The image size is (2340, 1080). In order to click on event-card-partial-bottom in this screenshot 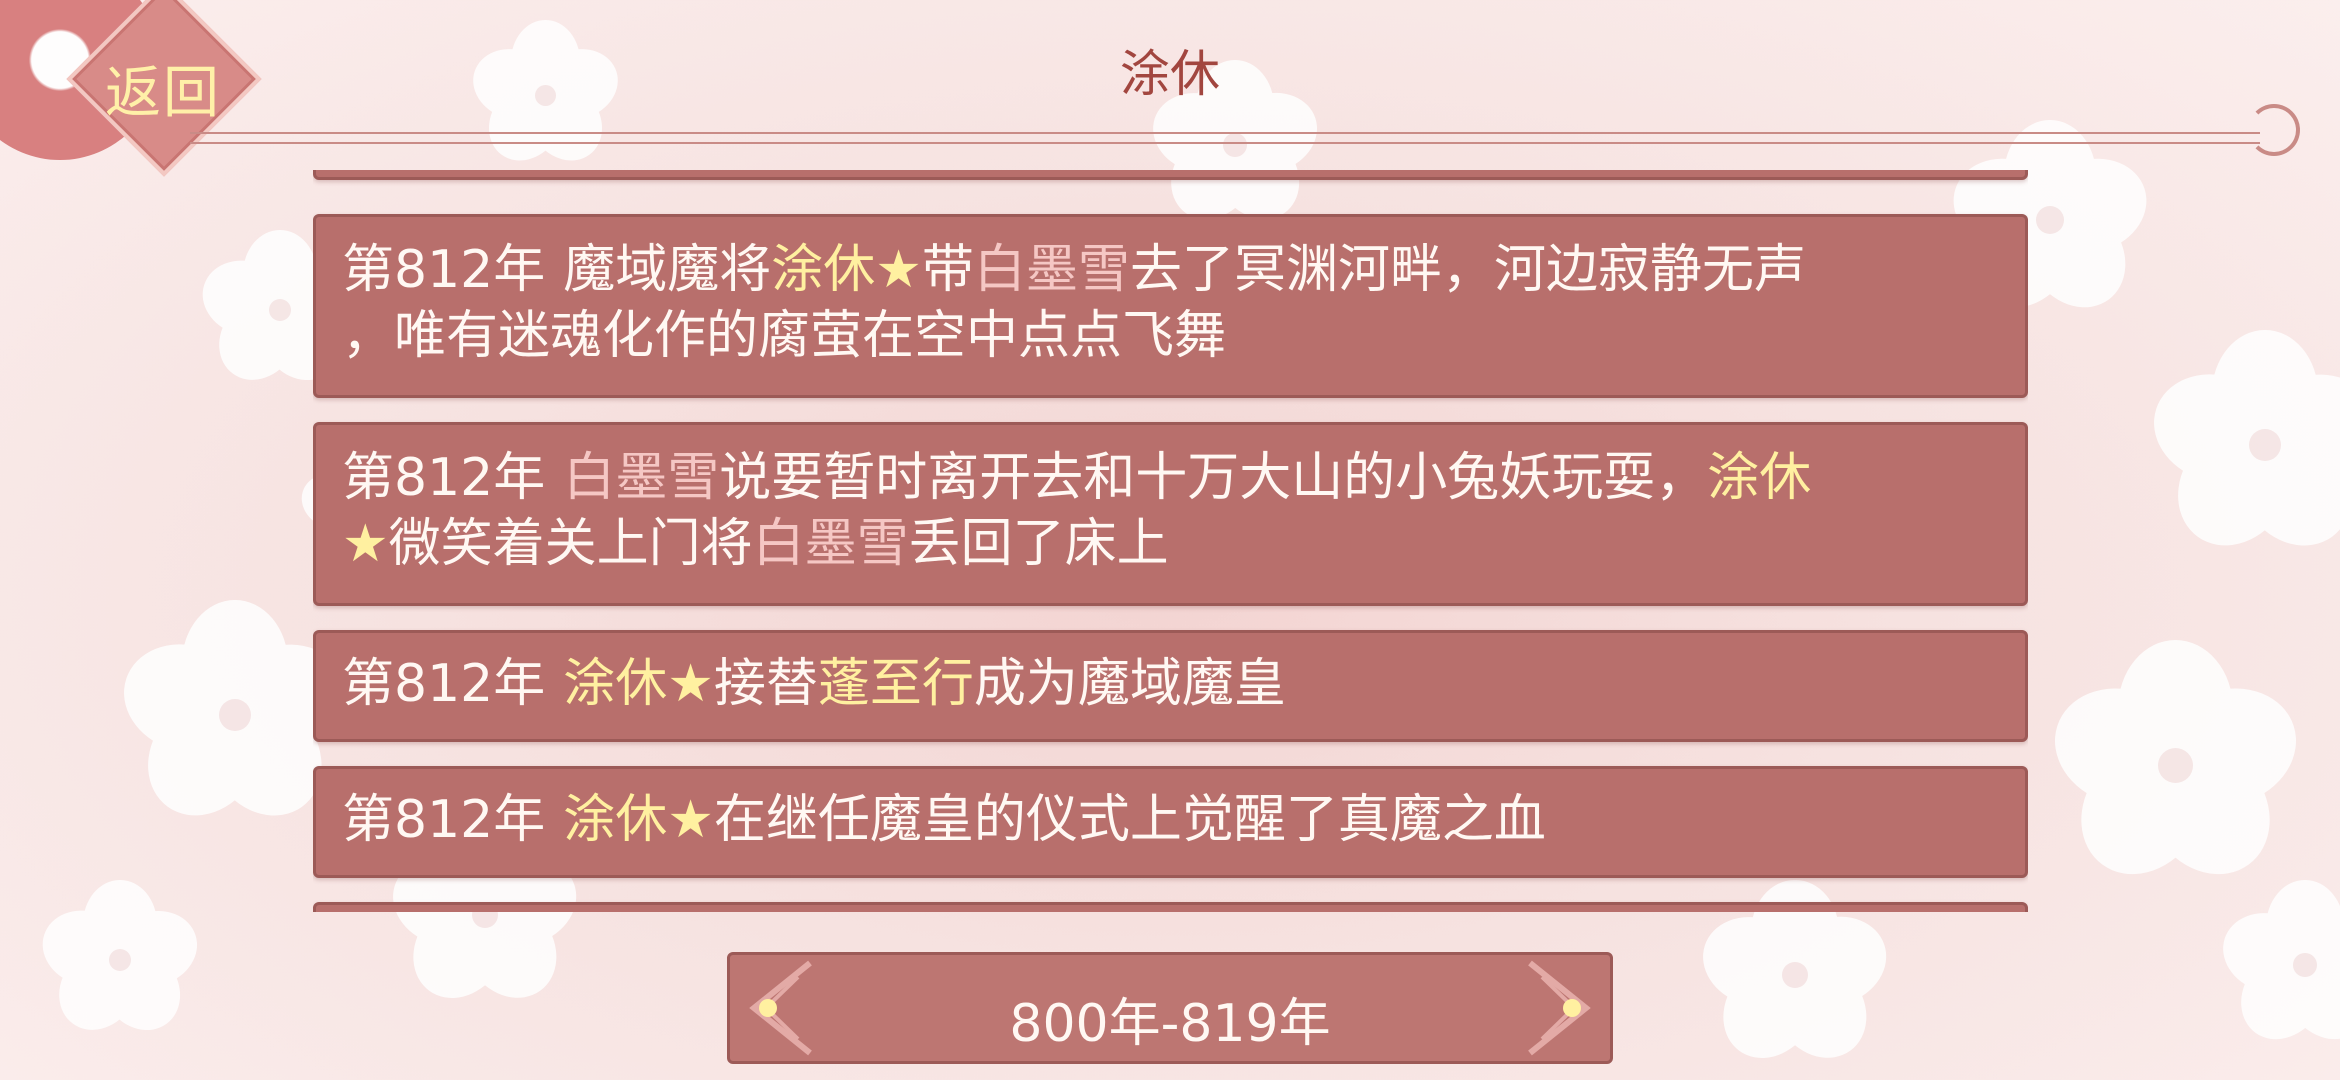, I will do `click(1170, 907)`.